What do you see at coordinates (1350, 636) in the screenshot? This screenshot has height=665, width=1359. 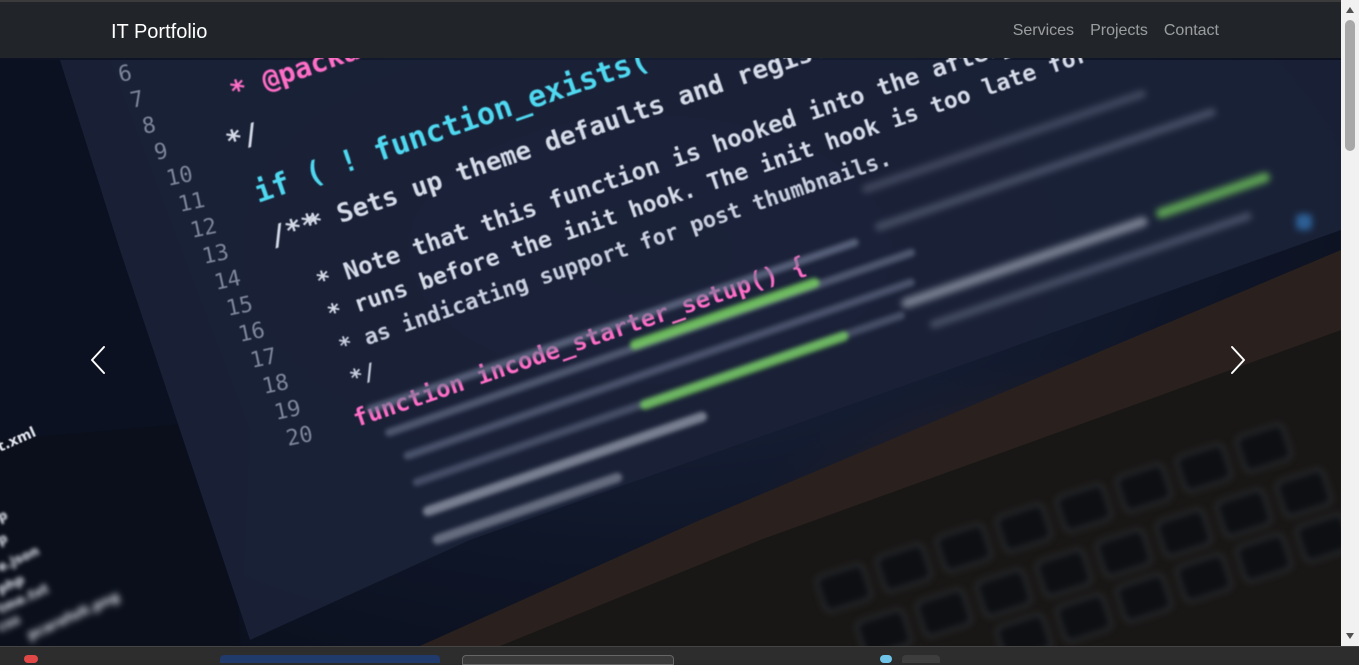 I see `scroll-down-arrow-icon` at bounding box center [1350, 636].